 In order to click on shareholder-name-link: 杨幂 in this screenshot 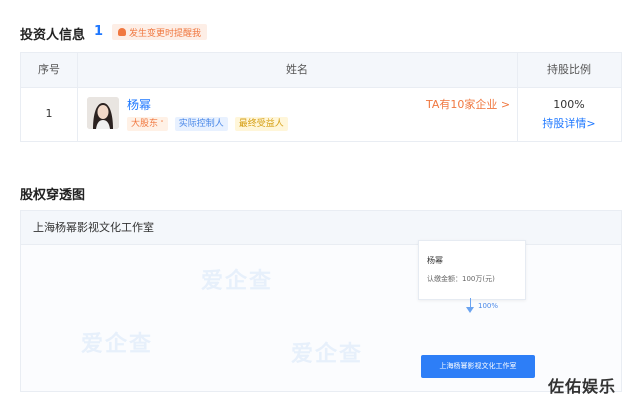, I will do `click(139, 104)`.